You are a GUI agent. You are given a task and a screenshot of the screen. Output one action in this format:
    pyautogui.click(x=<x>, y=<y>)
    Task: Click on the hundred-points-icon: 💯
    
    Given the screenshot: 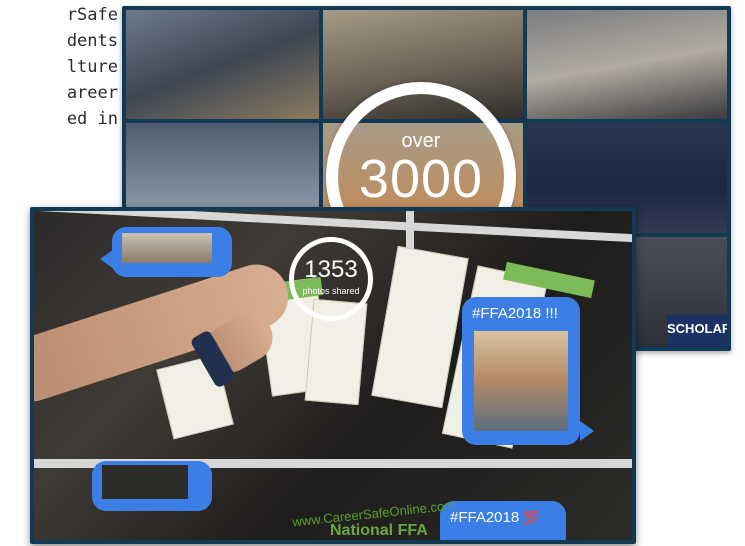 What is the action you would take?
    pyautogui.click(x=531, y=517)
    